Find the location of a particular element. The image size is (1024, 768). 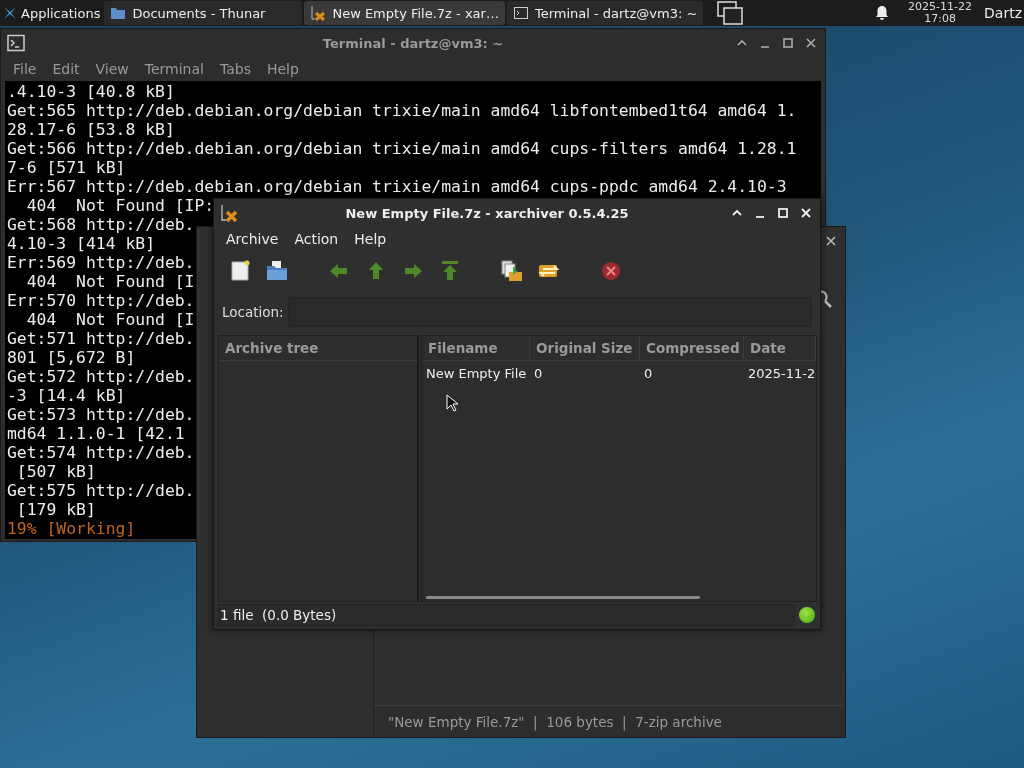

terminal-line: Get:568 http://deb. is located at coordinates (101, 224).